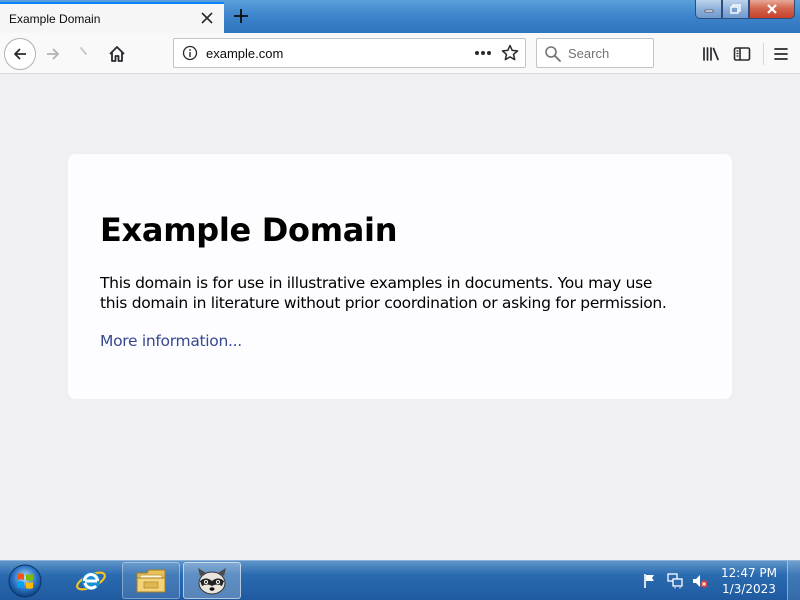 The image size is (800, 600). I want to click on search-input: Search, so click(595, 53).